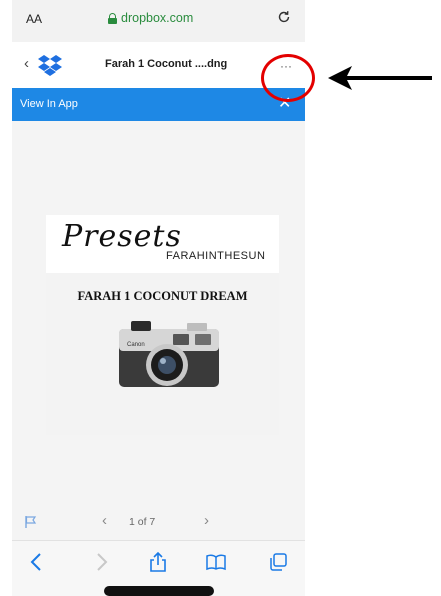 The width and height of the screenshot is (441, 596). Describe the element at coordinates (50, 65) in the screenshot. I see `dropbox-logo-icon` at that location.